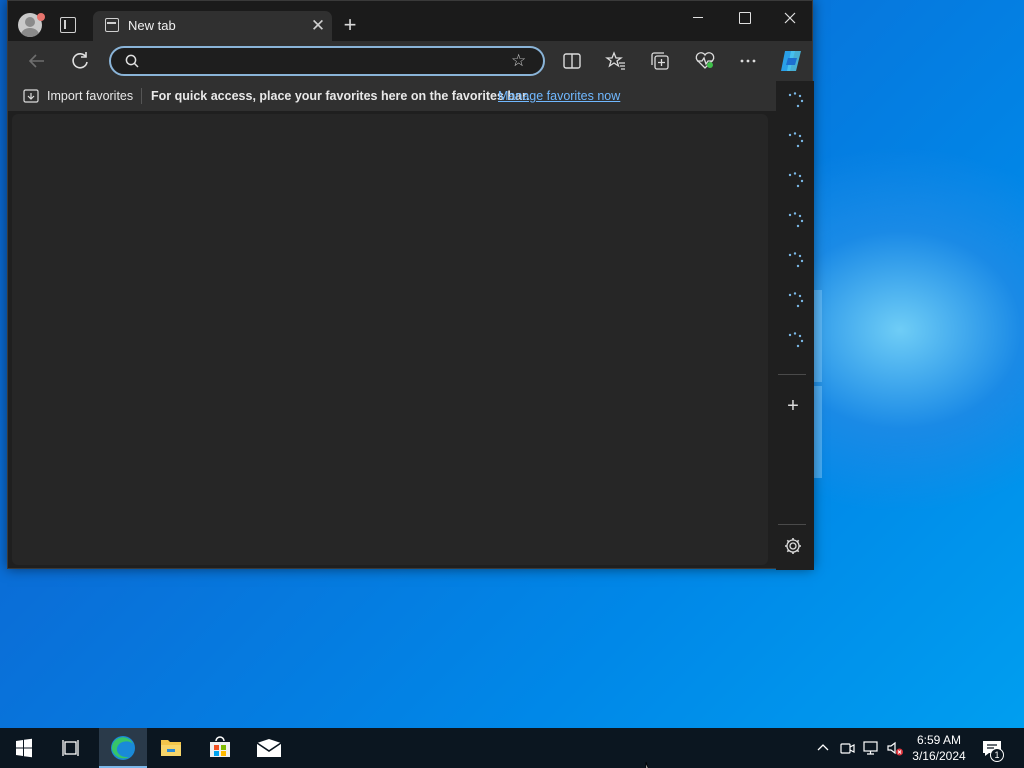  I want to click on favorites-icon, so click(615, 60).